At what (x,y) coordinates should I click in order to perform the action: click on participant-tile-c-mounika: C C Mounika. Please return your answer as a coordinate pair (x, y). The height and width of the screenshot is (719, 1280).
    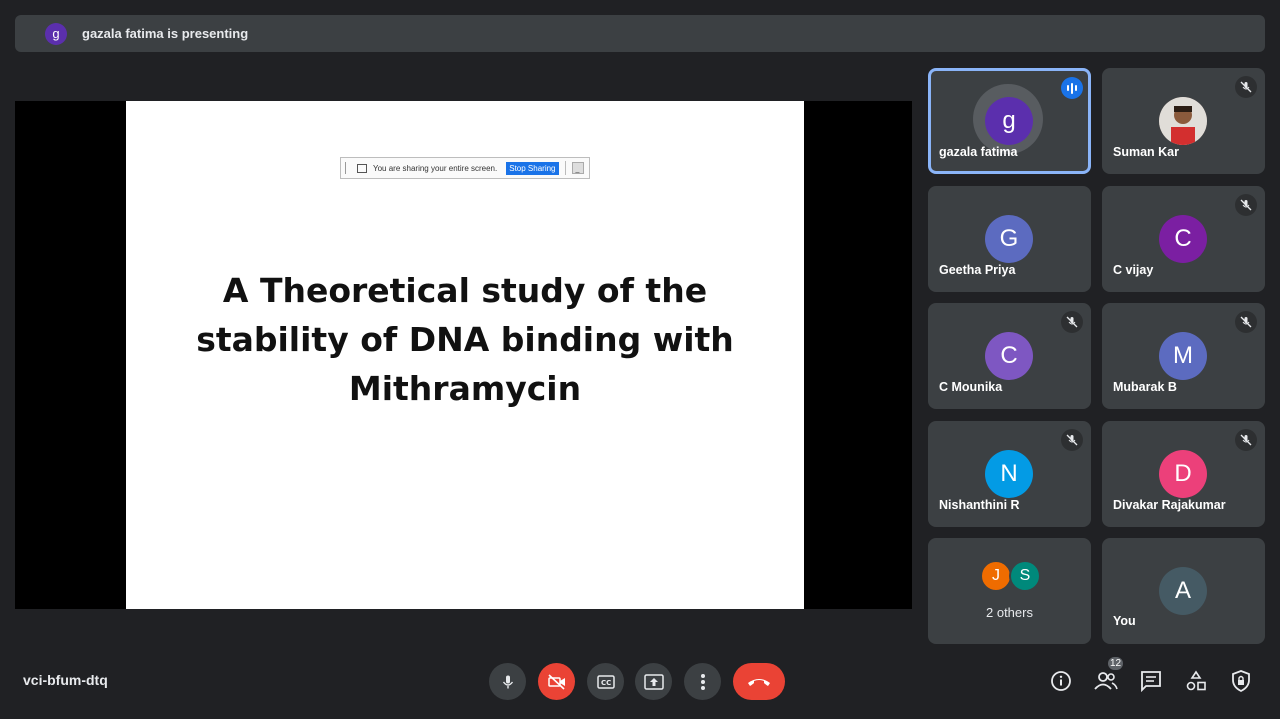
    Looking at the image, I should click on (1009, 356).